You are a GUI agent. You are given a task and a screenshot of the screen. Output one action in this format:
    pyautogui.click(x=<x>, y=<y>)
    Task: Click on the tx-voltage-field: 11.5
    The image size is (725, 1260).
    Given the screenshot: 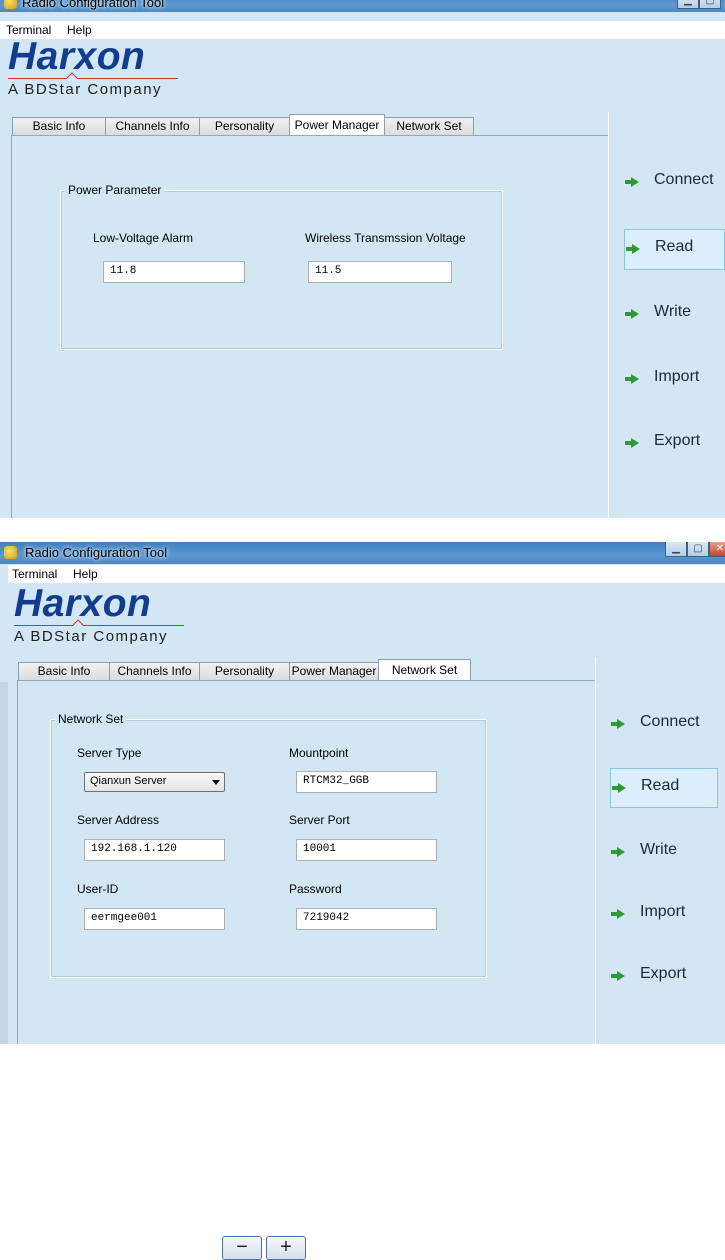 What is the action you would take?
    pyautogui.click(x=380, y=272)
    